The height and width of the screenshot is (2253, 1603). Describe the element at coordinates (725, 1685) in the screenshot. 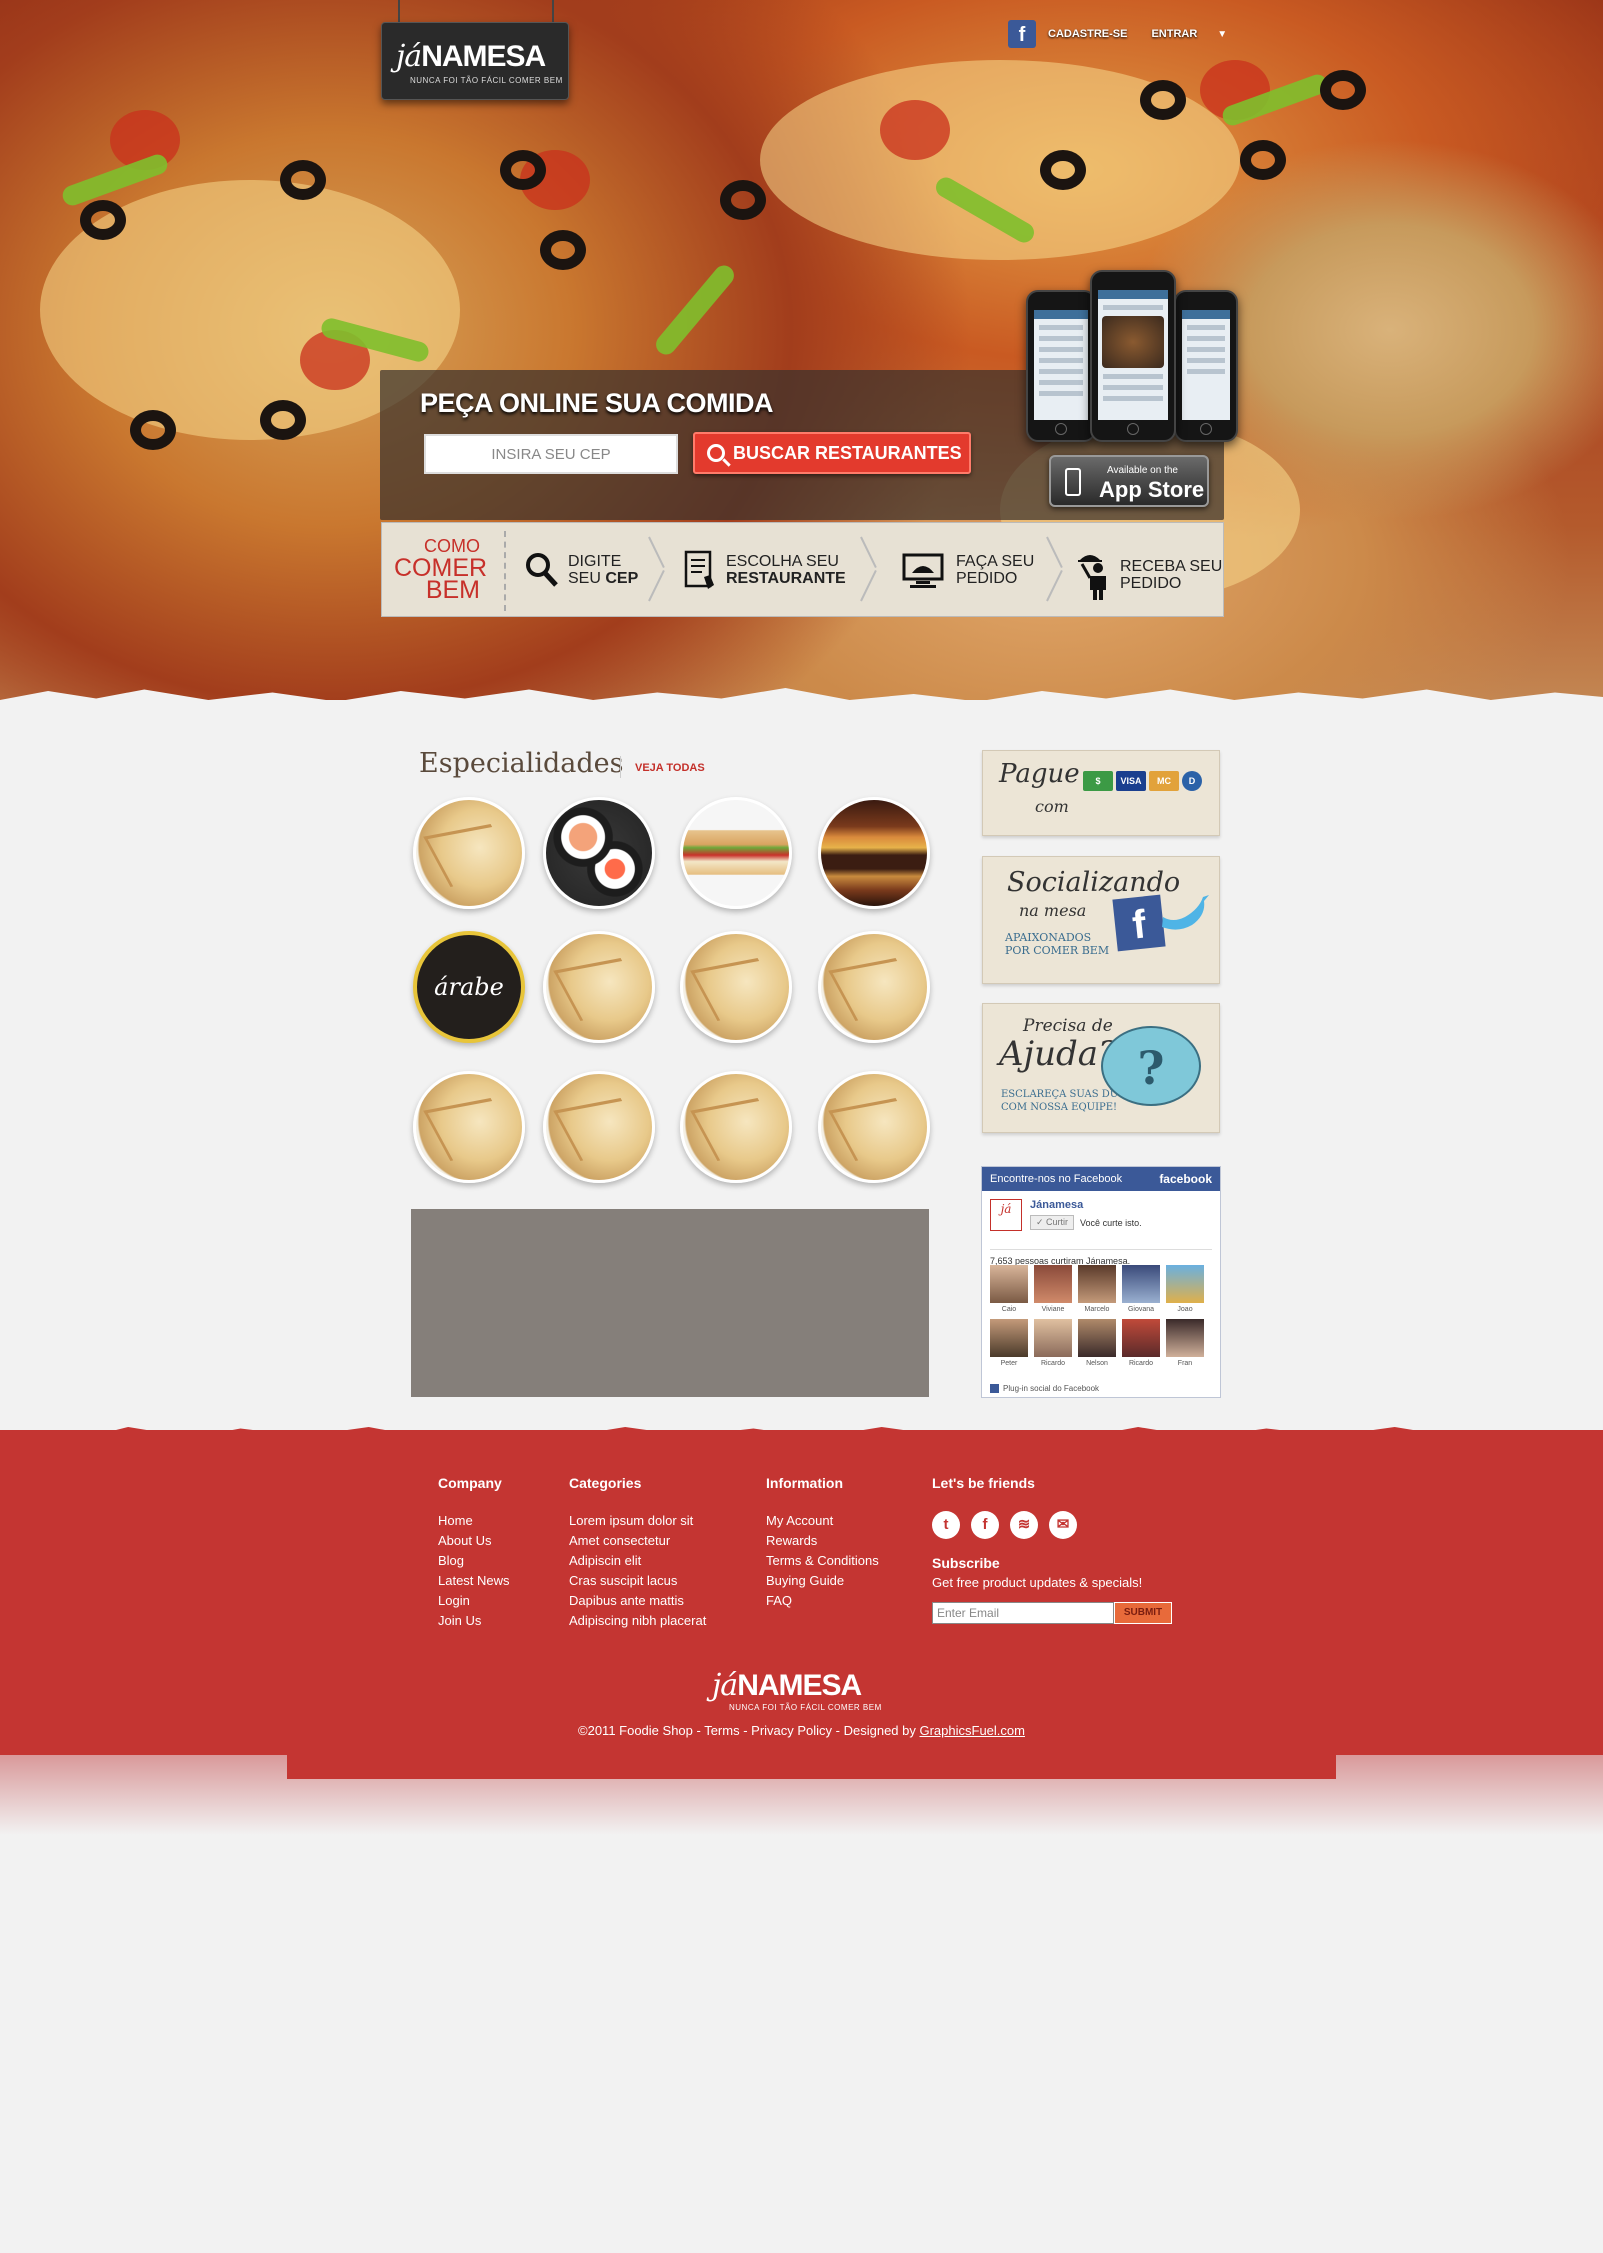

I see `logo-prefix: já` at that location.